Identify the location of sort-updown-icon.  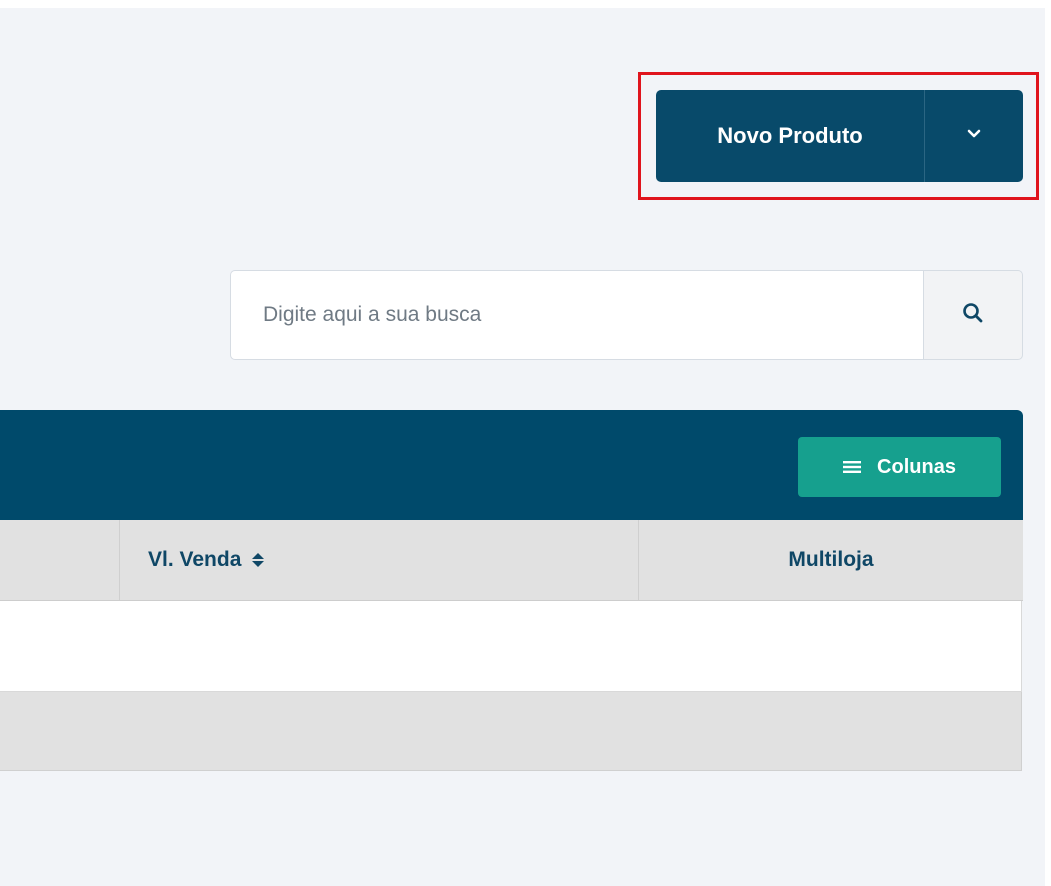
(258, 560).